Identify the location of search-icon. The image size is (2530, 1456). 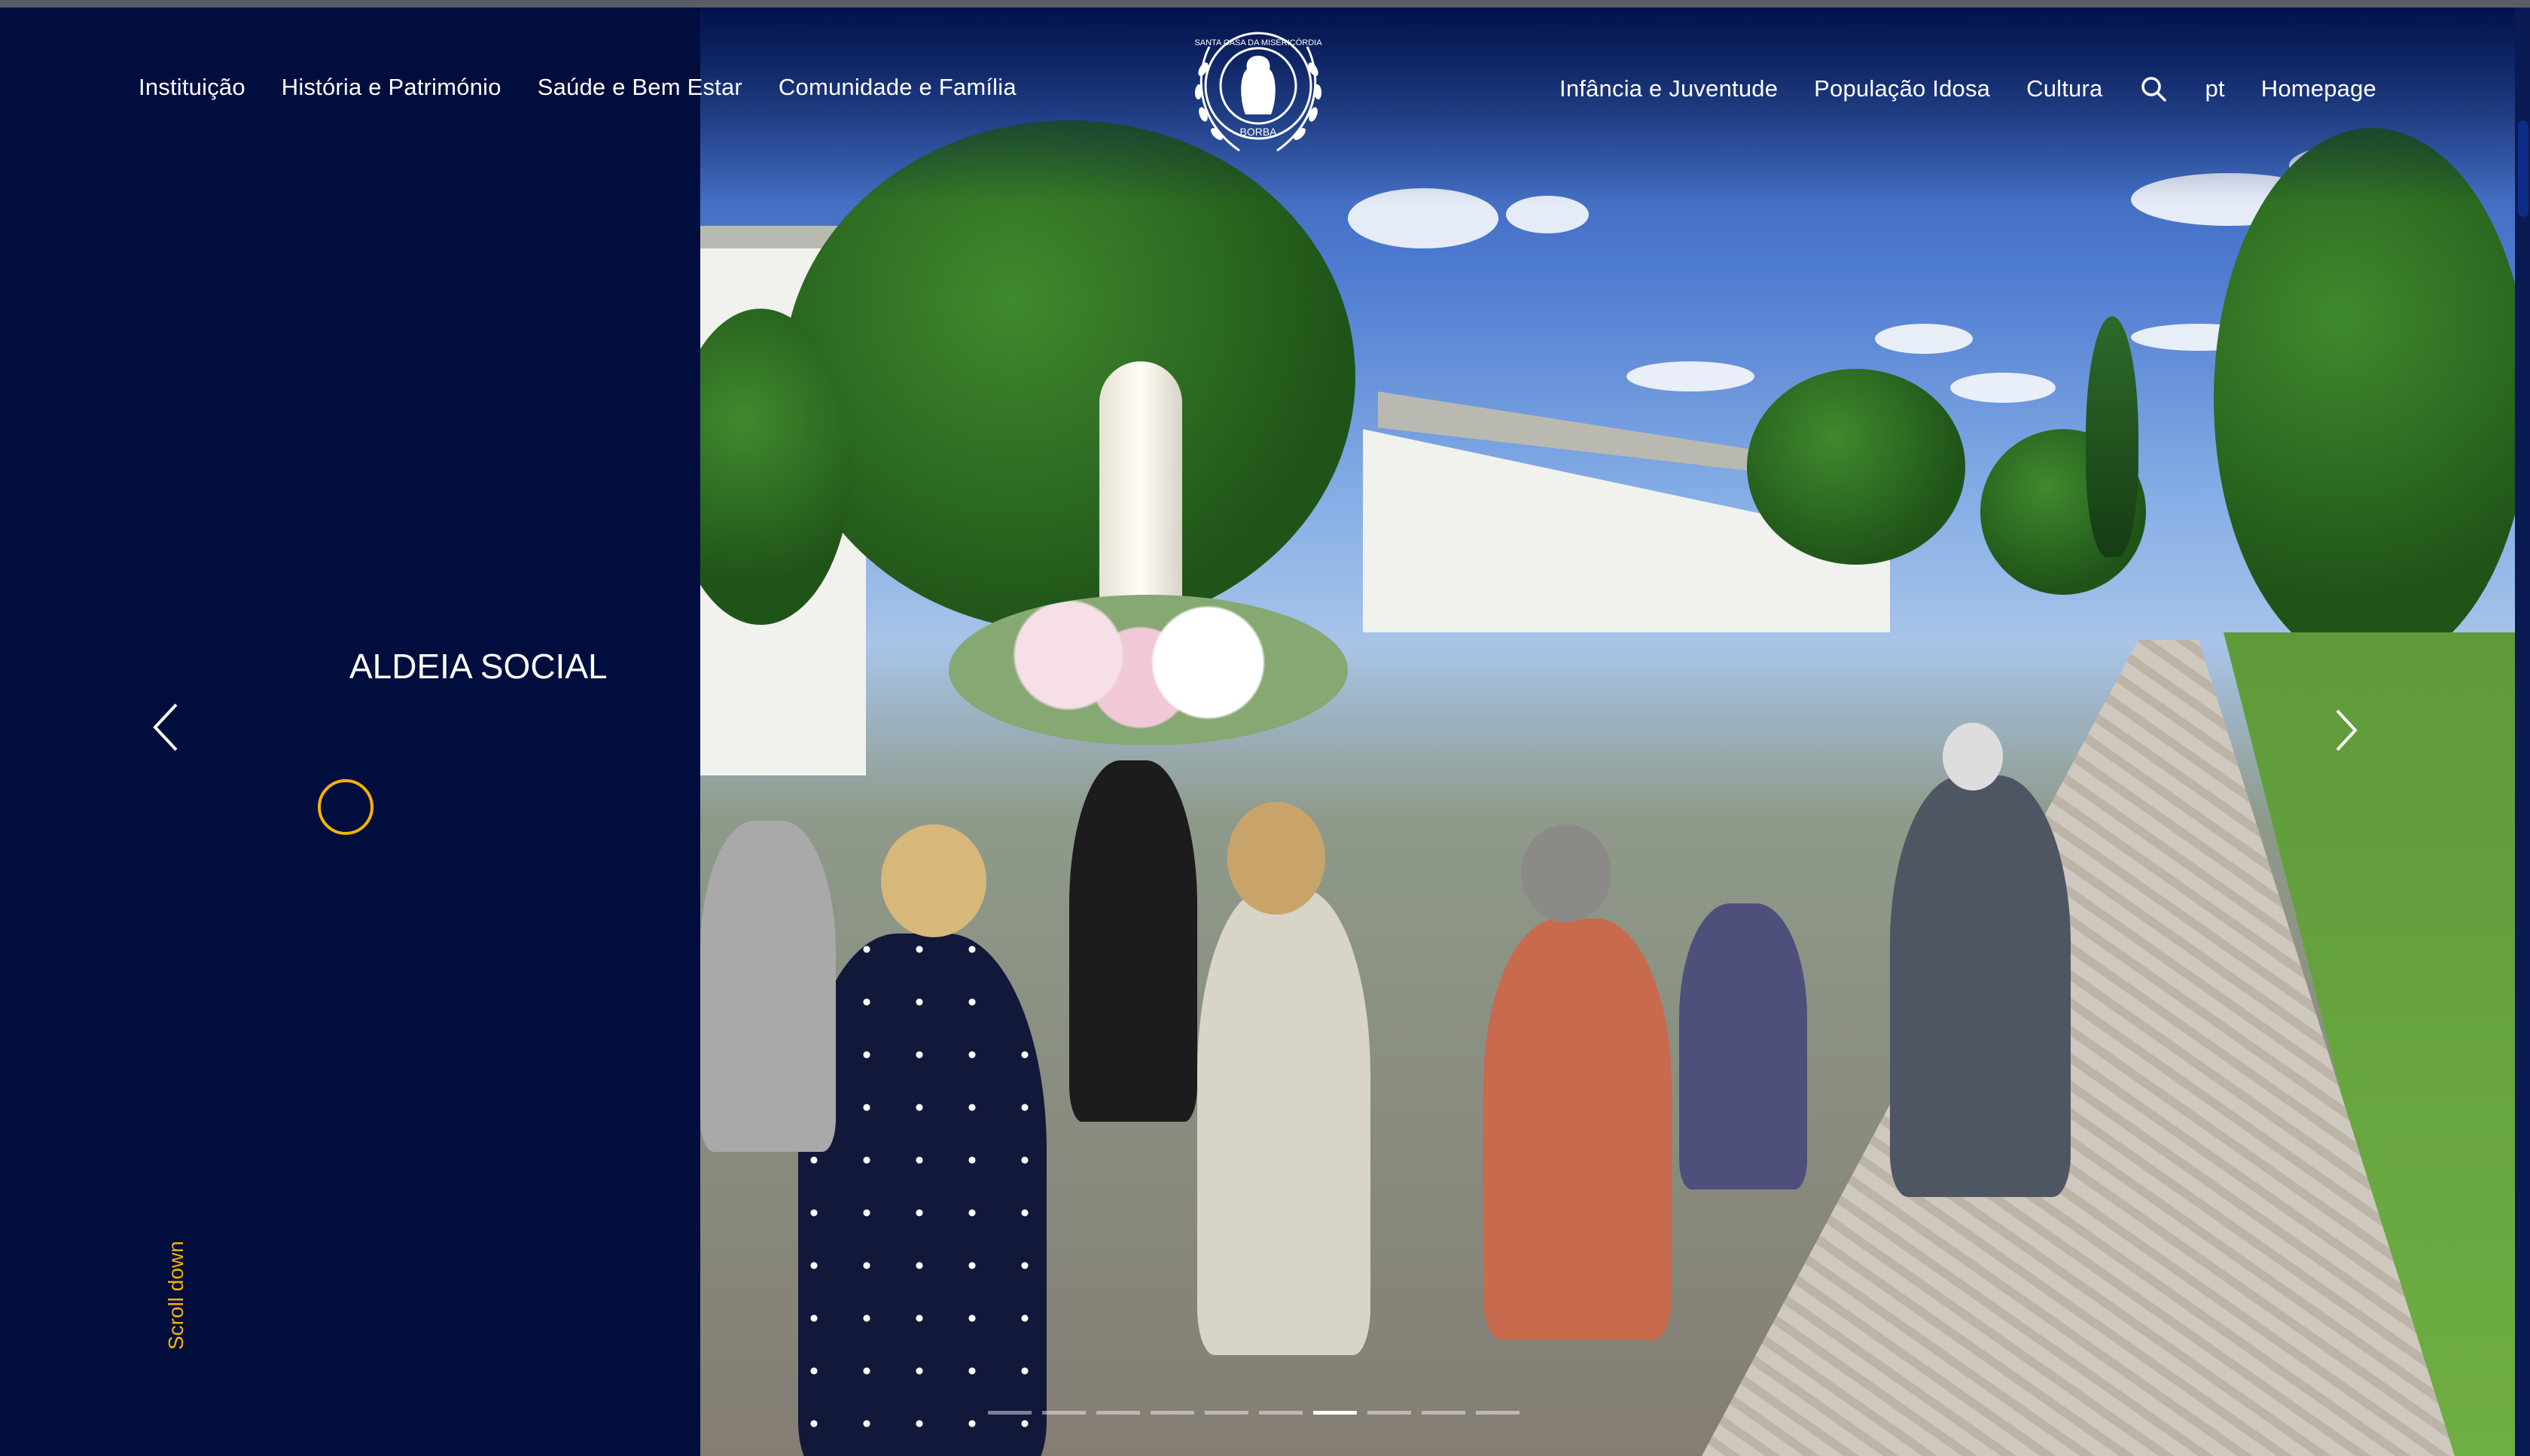
(2153, 89).